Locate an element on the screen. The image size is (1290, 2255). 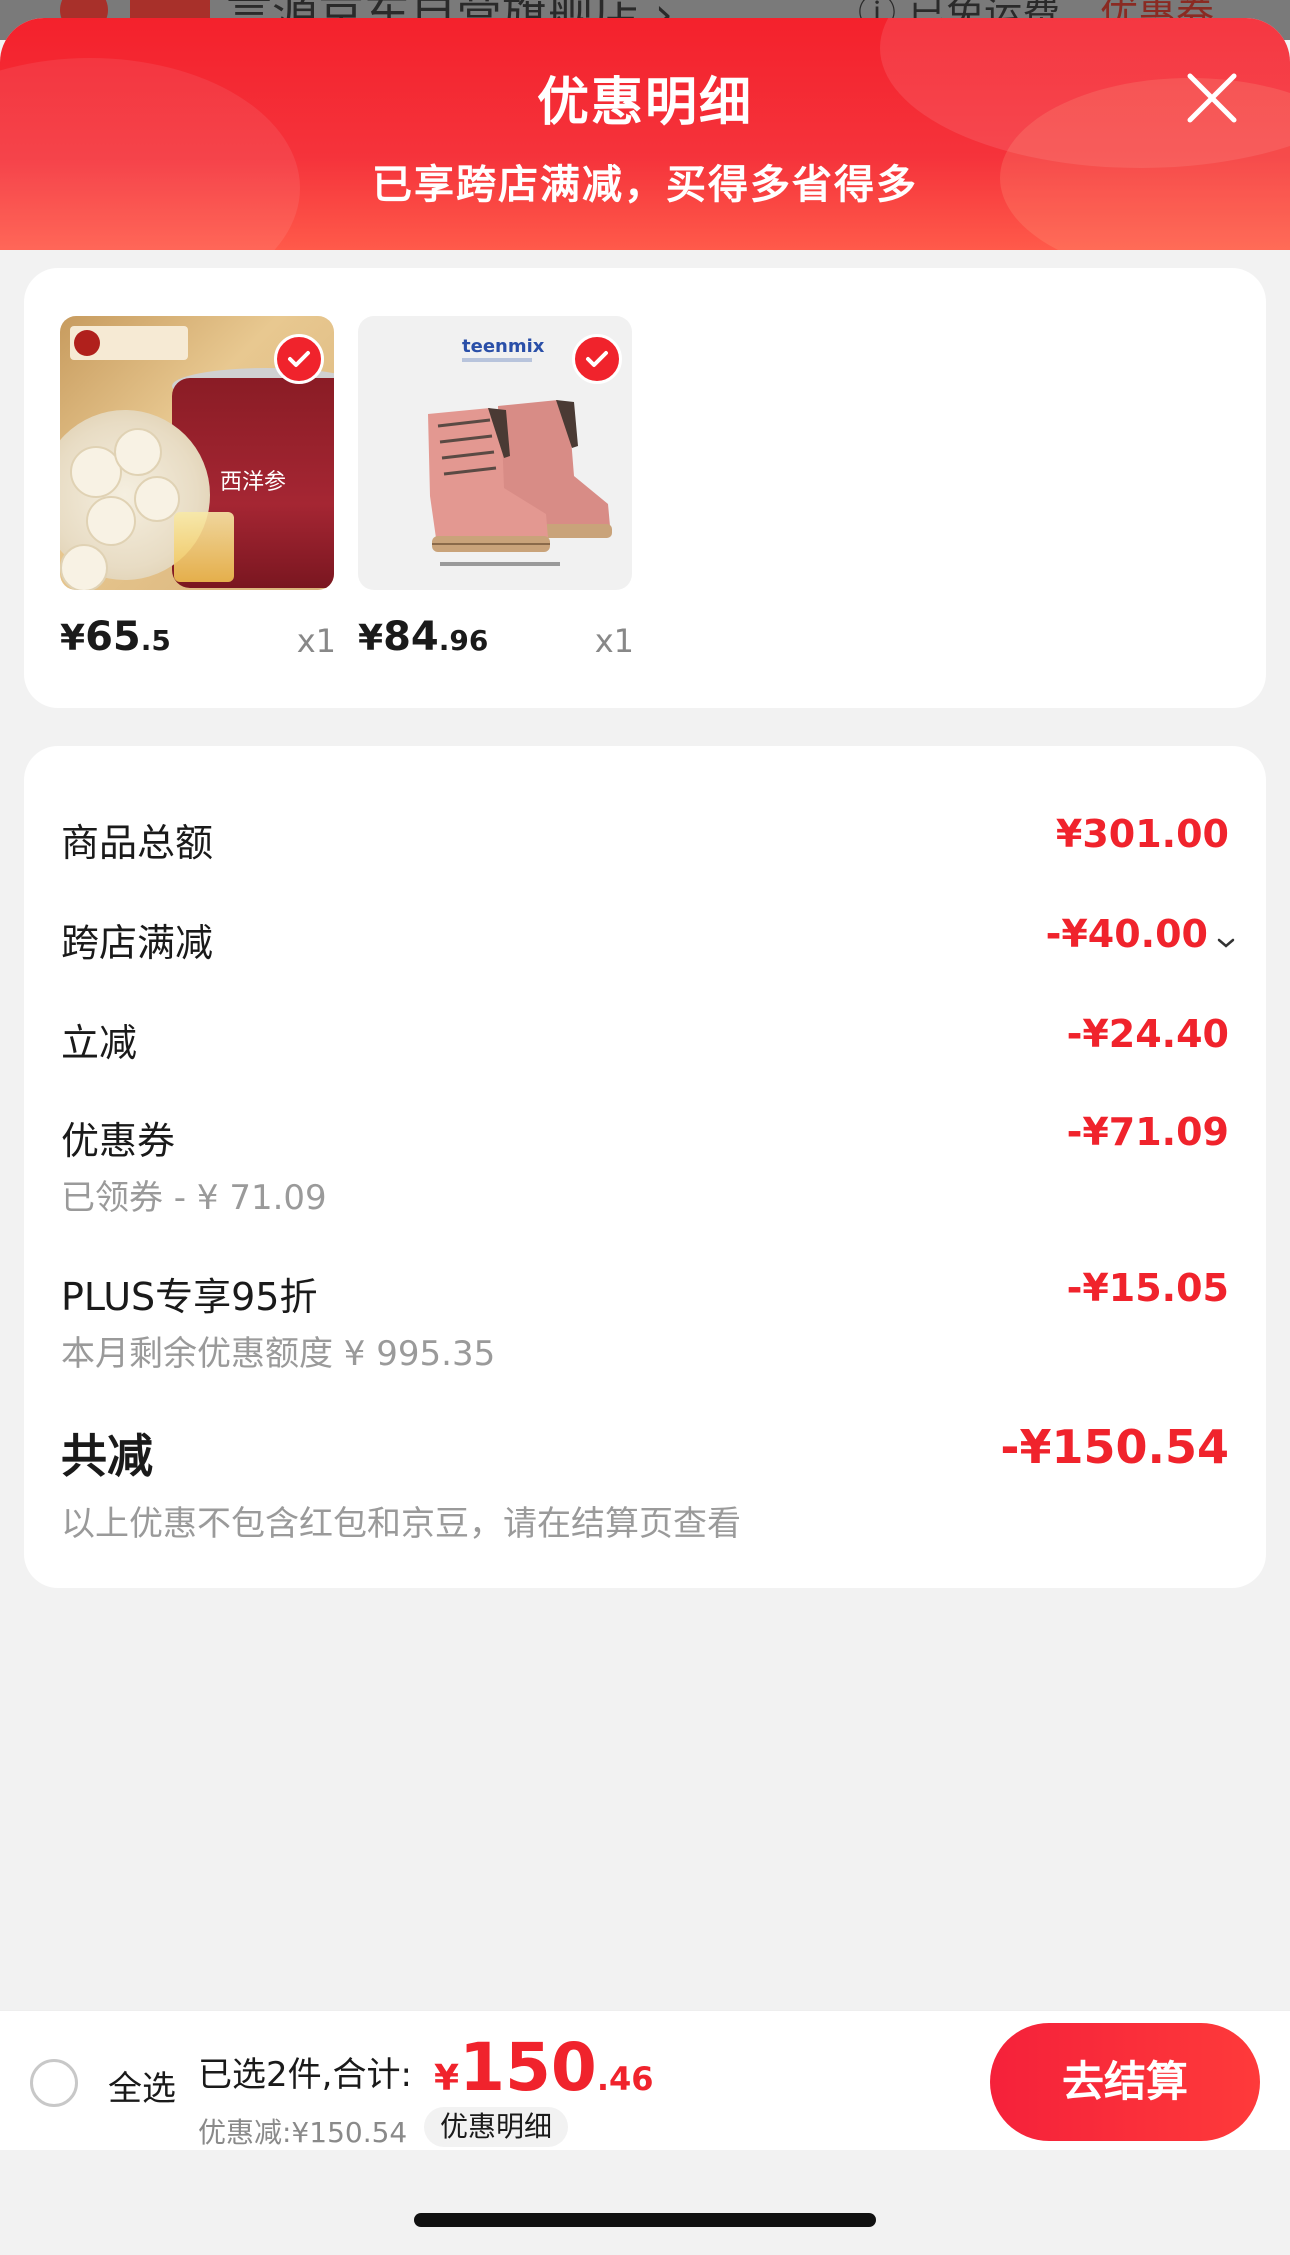
select-all-label: 全选 is located at coordinates (142, 2085).